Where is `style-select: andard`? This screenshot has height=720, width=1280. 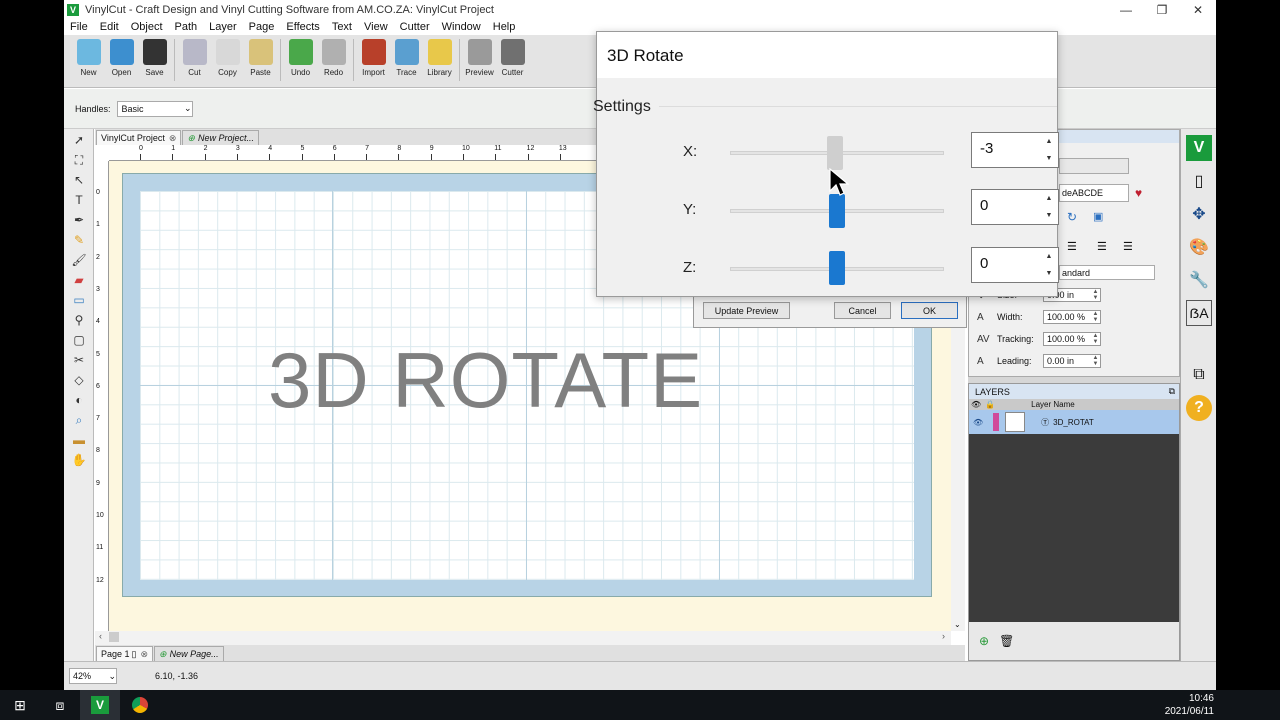
style-select: andard is located at coordinates (1107, 272).